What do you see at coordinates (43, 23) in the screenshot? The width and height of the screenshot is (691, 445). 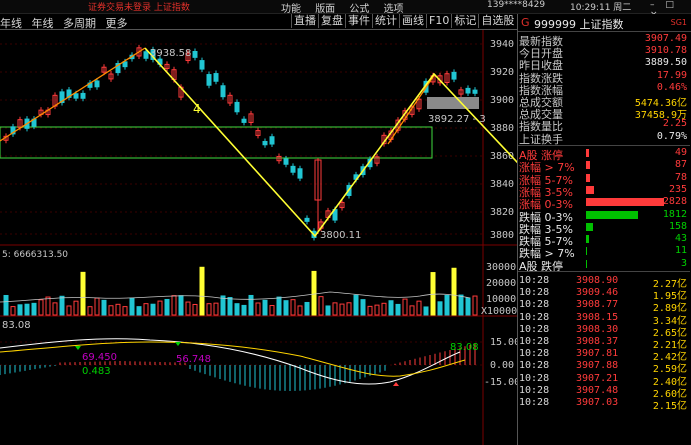 I see `tab-year-line-2: 年线` at bounding box center [43, 23].